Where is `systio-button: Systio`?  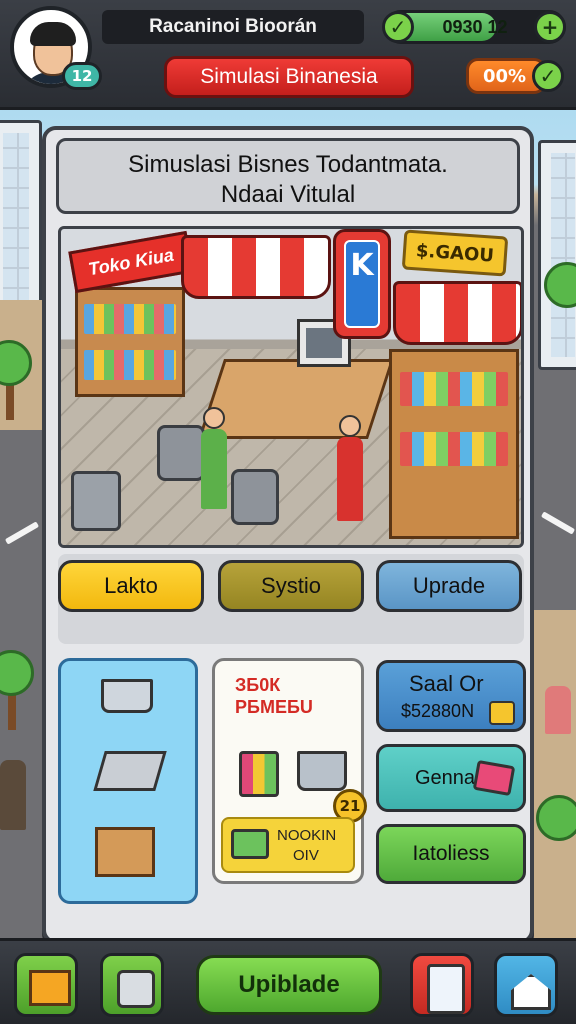
systio-button: Systio is located at coordinates (291, 586).